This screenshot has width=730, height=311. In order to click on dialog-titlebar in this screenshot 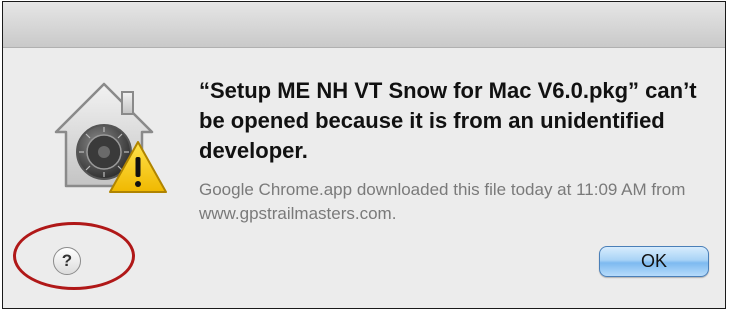, I will do `click(364, 25)`.